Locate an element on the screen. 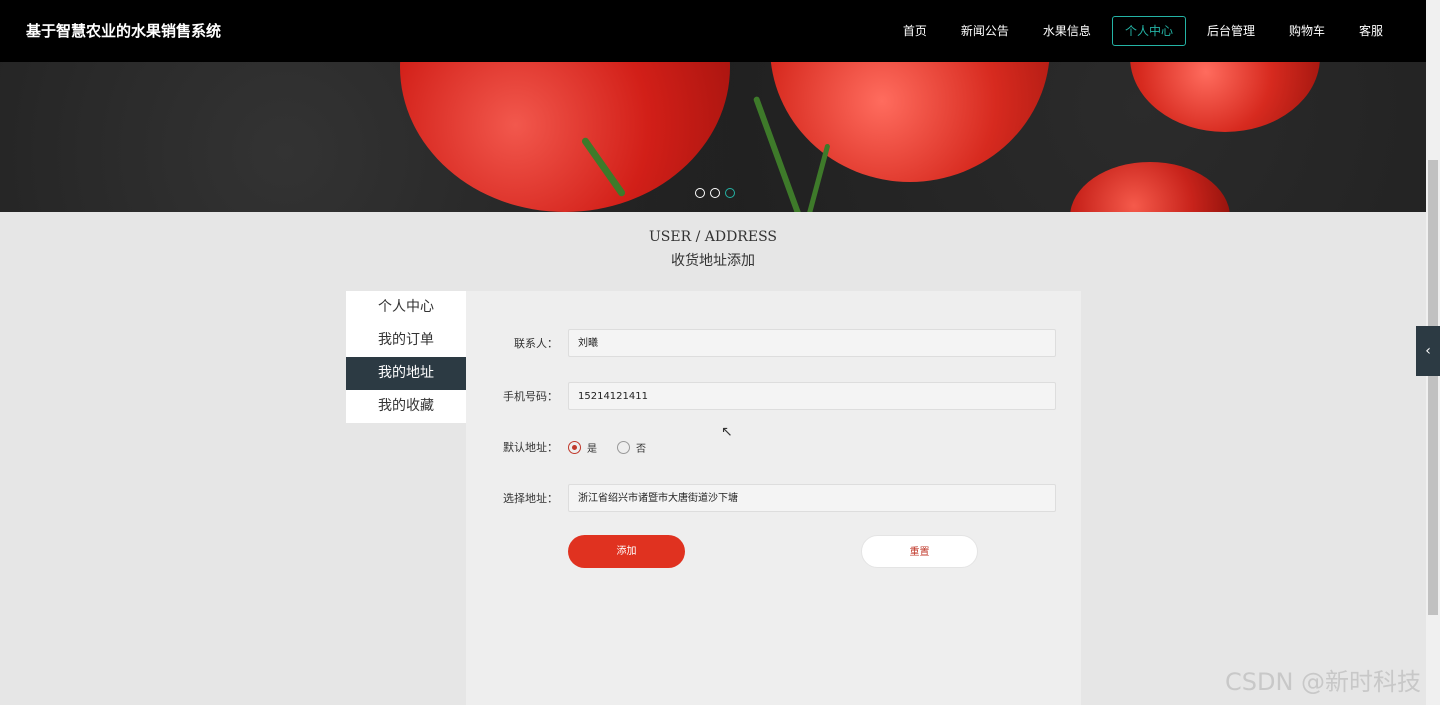 The width and height of the screenshot is (1440, 705). radio-yes is located at coordinates (574, 447).